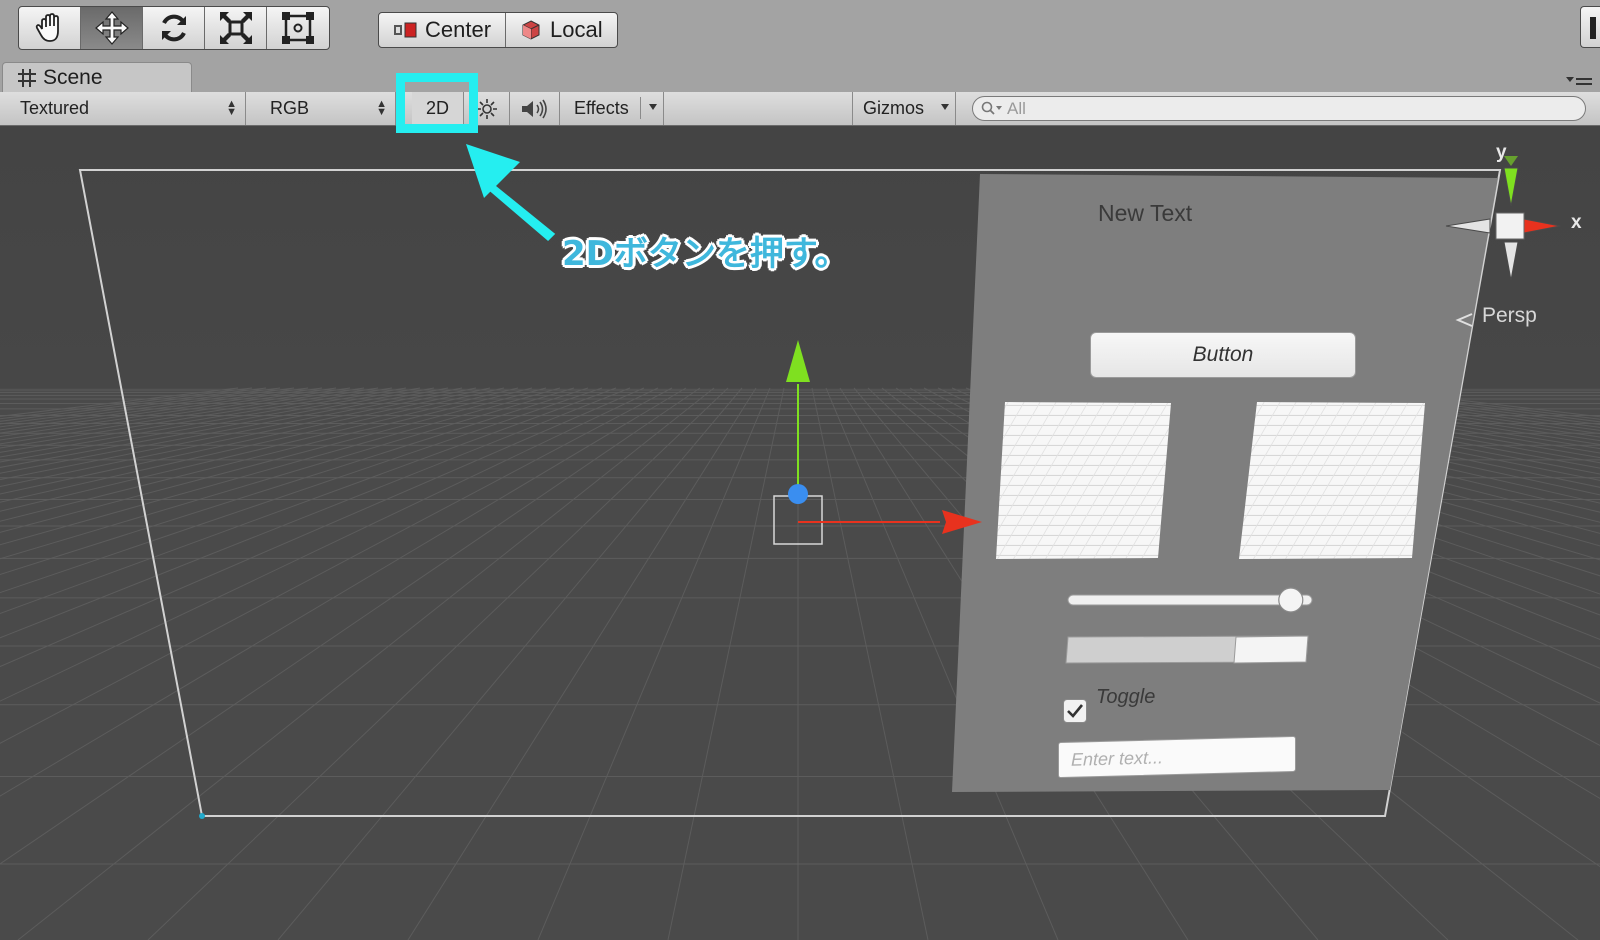 This screenshot has width=1600, height=940. I want to click on space-local-button: Local, so click(561, 30).